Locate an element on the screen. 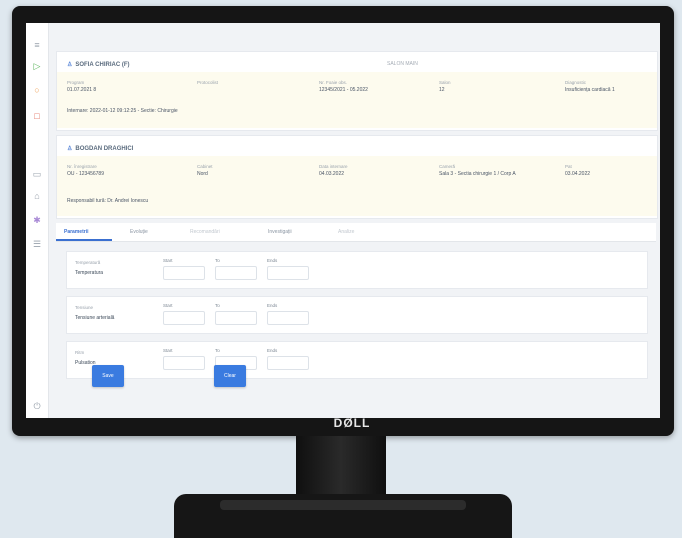 The width and height of the screenshot is (682, 538). save-button: Save is located at coordinates (108, 376).